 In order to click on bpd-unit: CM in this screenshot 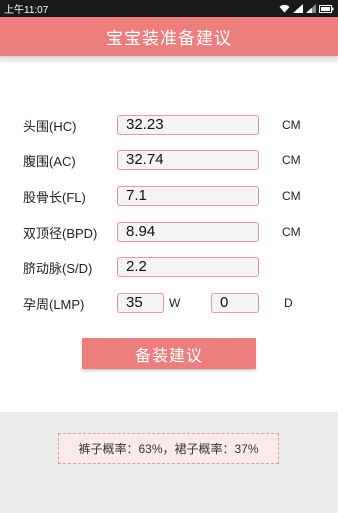, I will do `click(291, 232)`.